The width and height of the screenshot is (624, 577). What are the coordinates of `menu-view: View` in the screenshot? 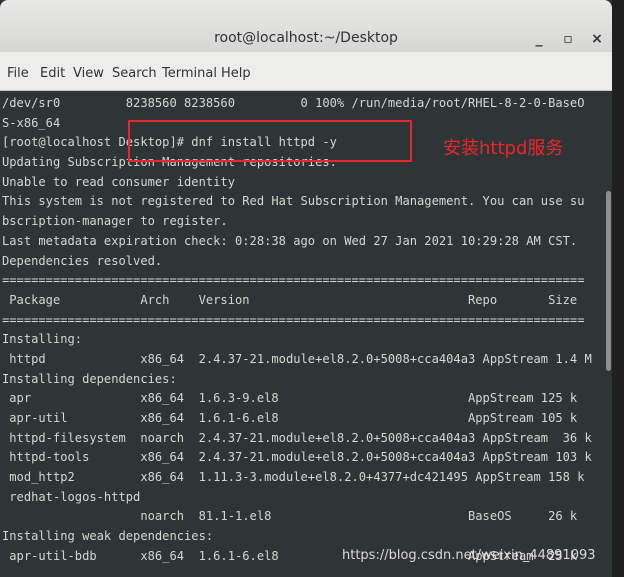 It's located at (88, 73).